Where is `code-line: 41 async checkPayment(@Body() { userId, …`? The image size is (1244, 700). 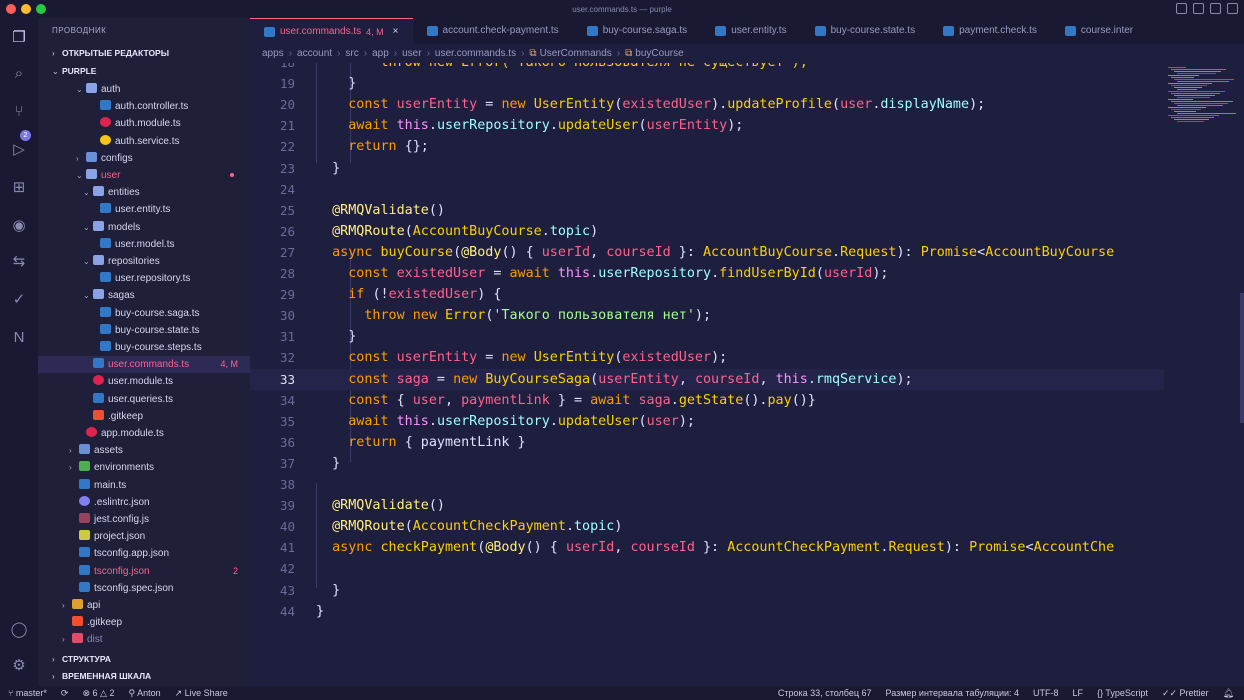 code-line: 41 async checkPayment(@Body() { userId, … is located at coordinates (707, 547).